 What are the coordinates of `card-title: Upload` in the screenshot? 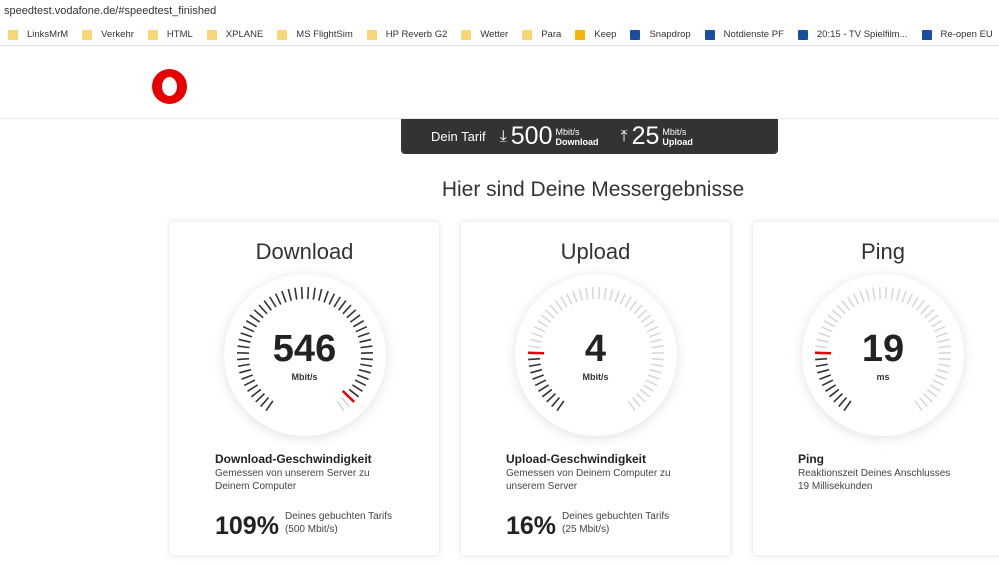 It's located at (595, 251).